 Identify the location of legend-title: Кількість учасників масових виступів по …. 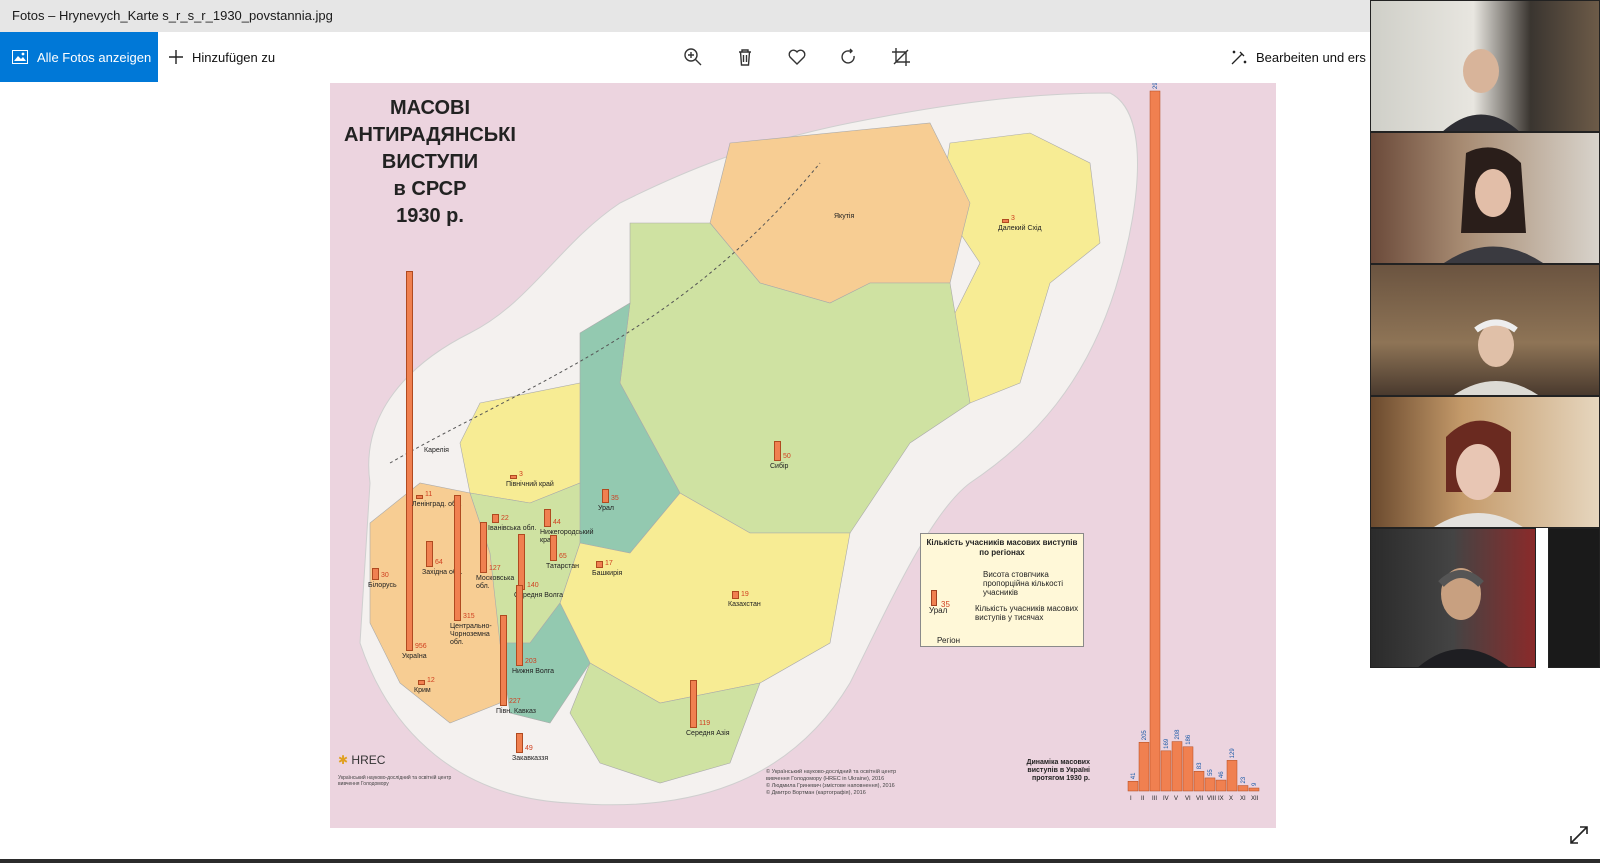
(1002, 547).